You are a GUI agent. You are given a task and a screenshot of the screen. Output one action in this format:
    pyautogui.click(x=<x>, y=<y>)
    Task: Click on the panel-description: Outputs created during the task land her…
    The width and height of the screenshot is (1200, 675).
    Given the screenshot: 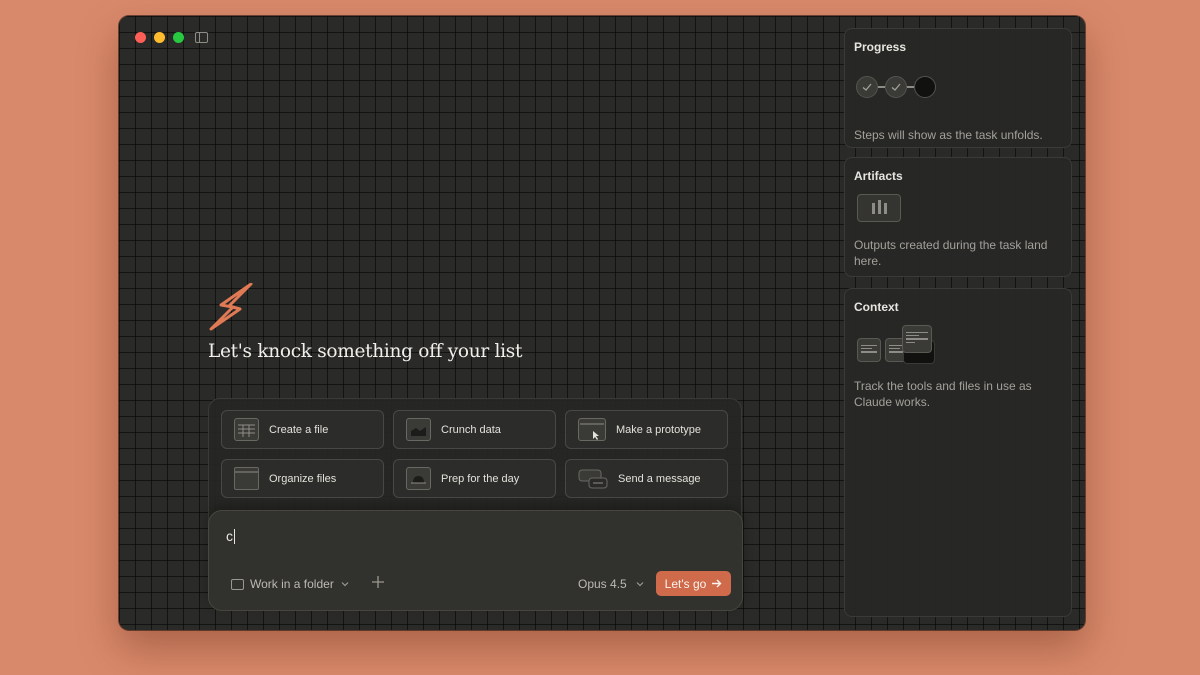 What is the action you would take?
    pyautogui.click(x=951, y=253)
    